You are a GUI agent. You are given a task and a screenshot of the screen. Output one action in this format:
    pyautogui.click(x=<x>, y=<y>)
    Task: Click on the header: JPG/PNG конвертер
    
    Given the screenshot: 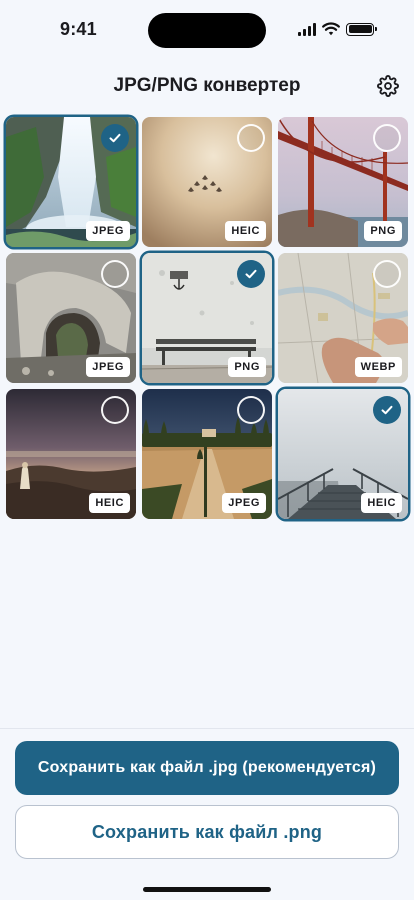 What is the action you would take?
    pyautogui.click(x=207, y=86)
    